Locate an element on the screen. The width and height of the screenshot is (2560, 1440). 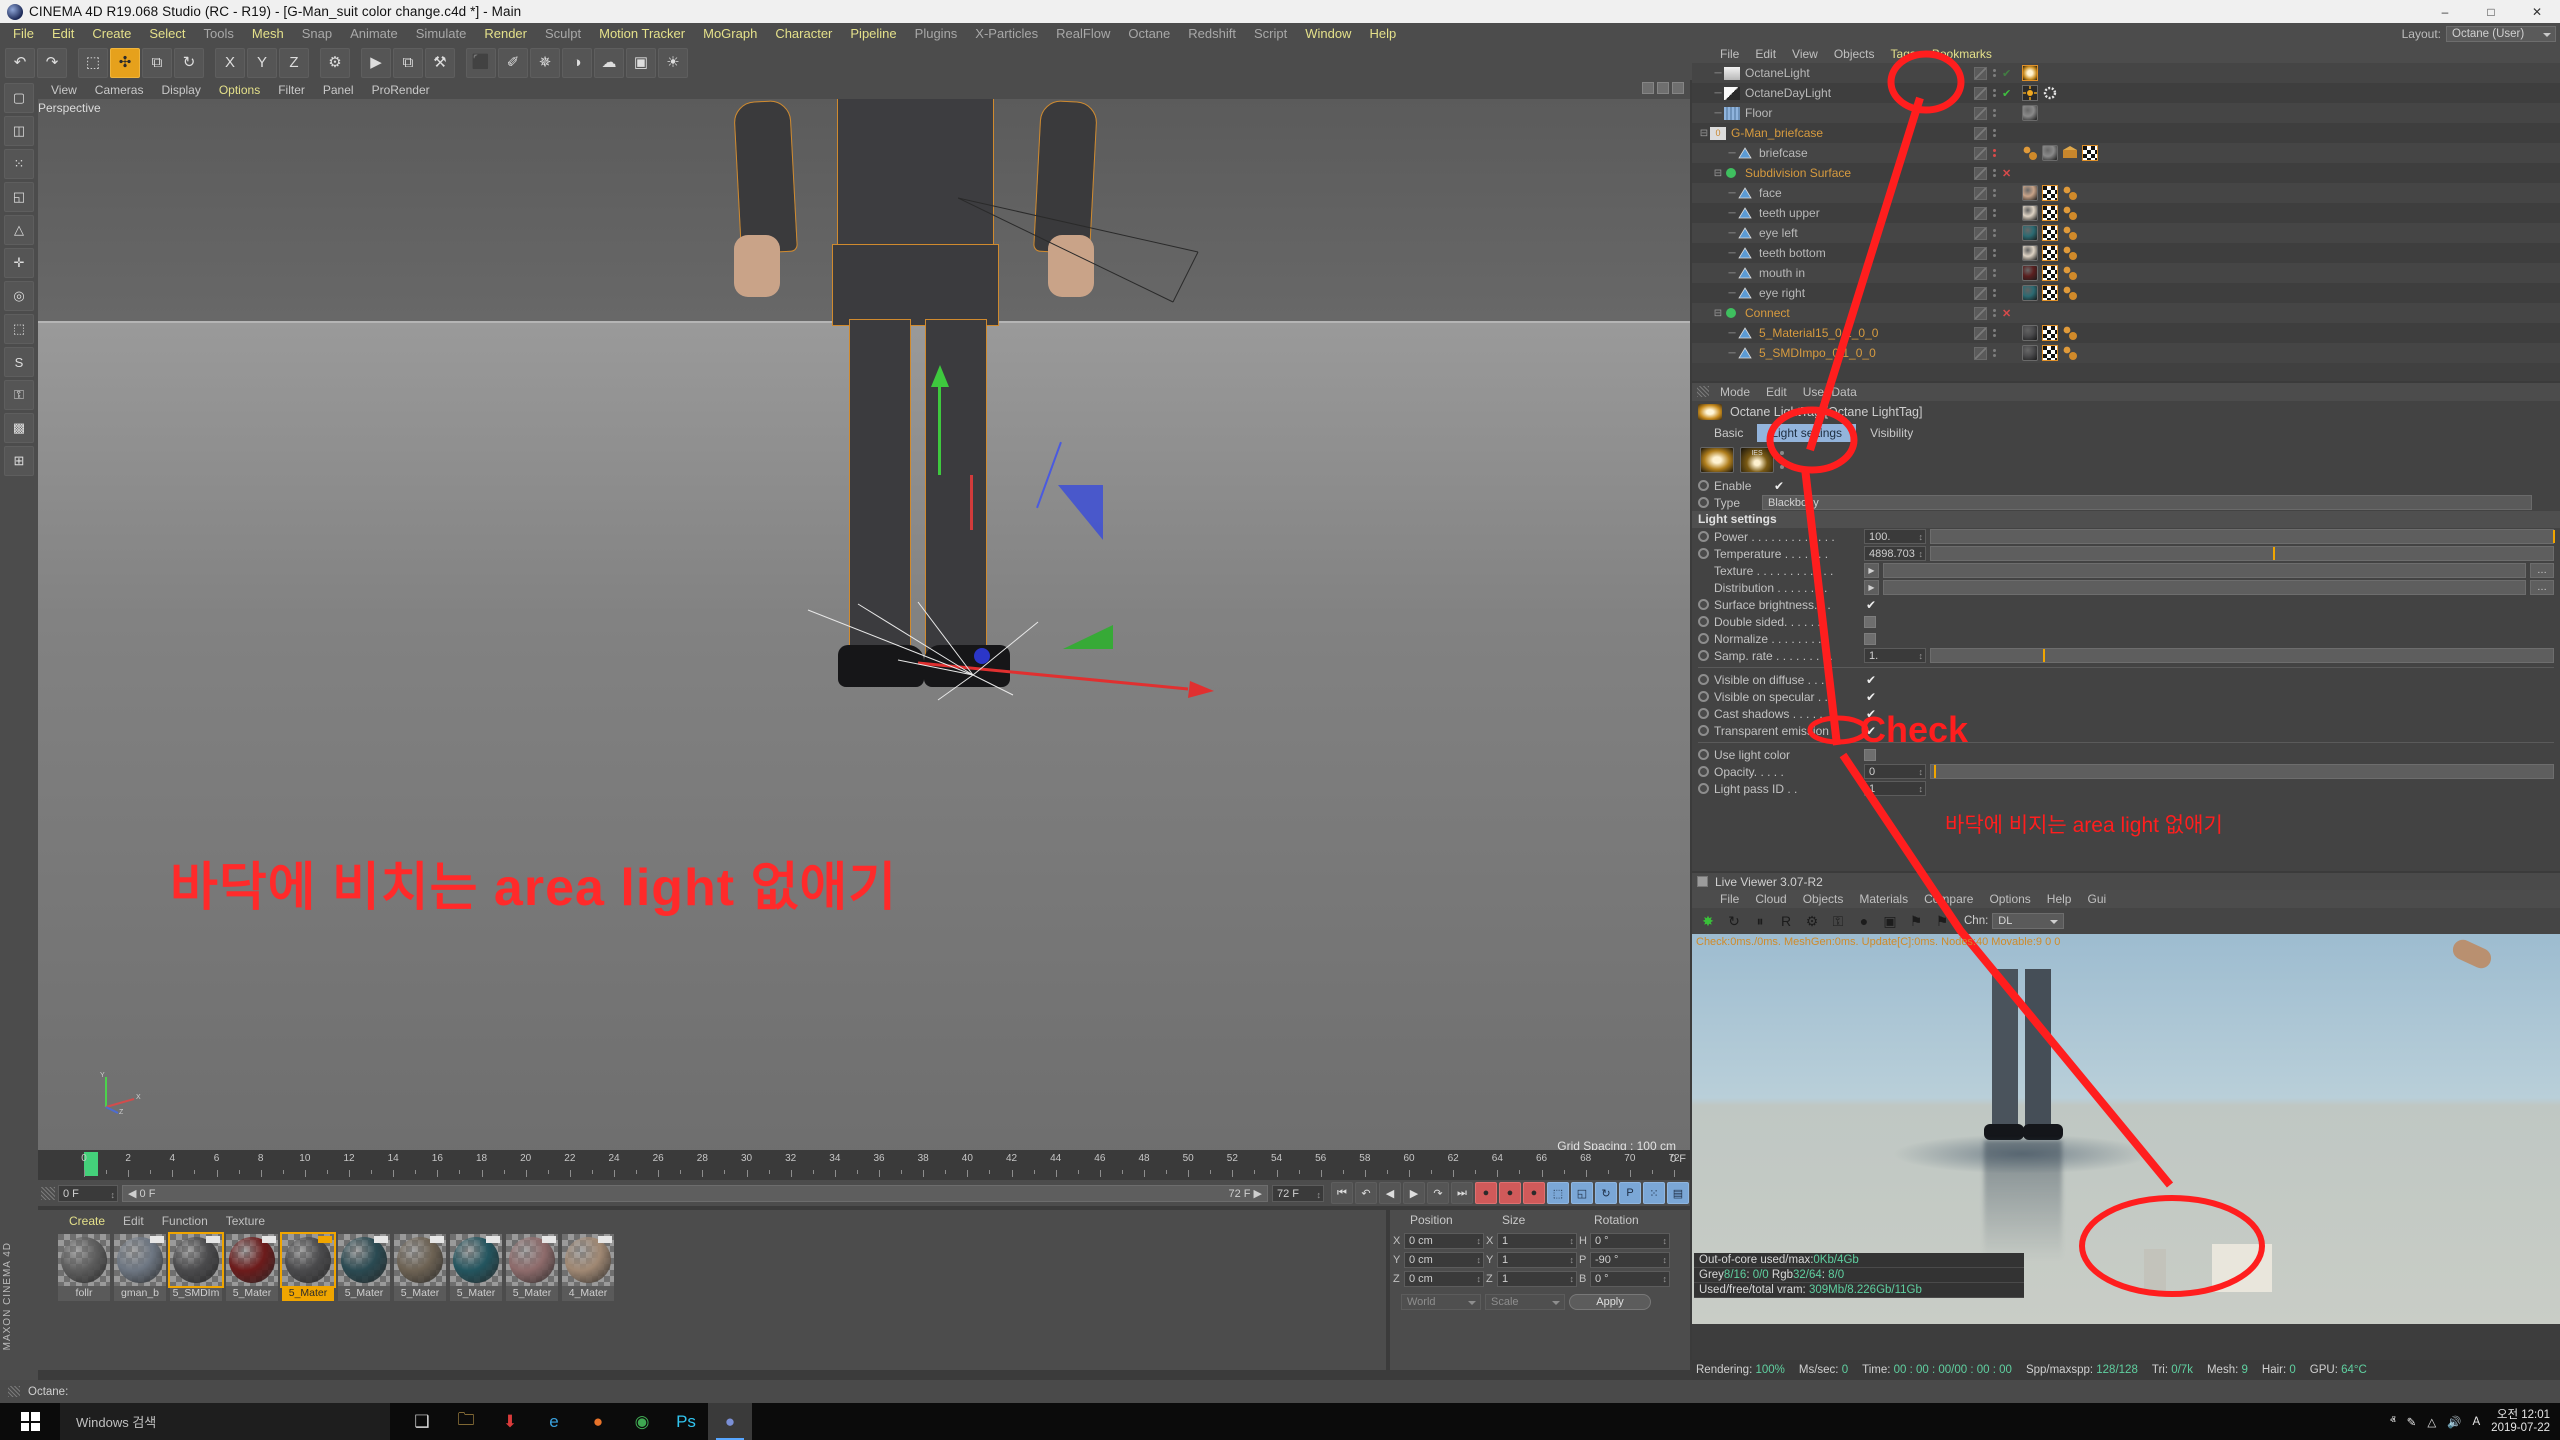
lv-octane-render-start-button: ✸ is located at coordinates (1708, 921).